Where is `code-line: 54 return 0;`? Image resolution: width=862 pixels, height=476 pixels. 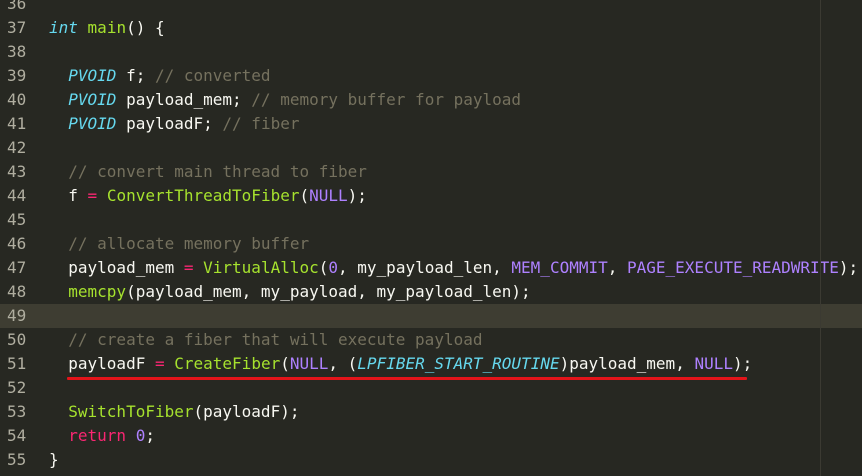 code-line: 54 return 0; is located at coordinates (431, 436).